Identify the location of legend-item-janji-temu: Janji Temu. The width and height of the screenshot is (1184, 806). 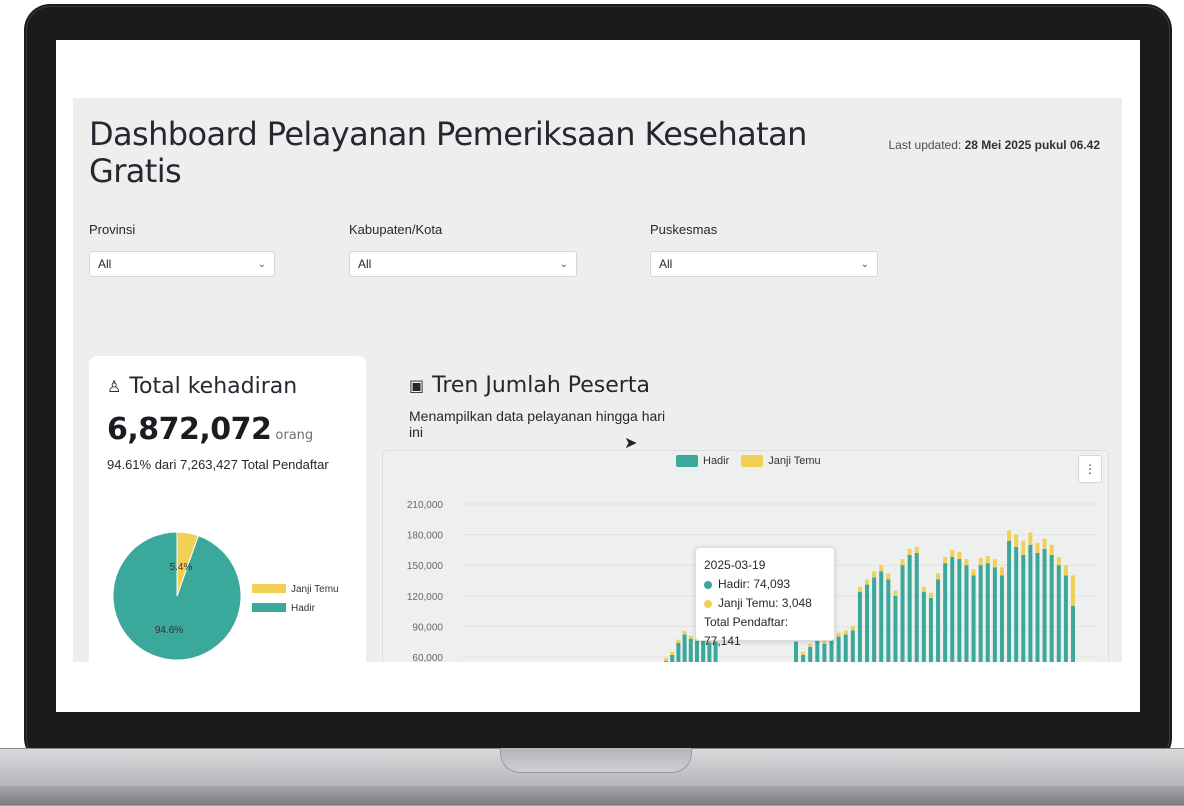
(781, 461).